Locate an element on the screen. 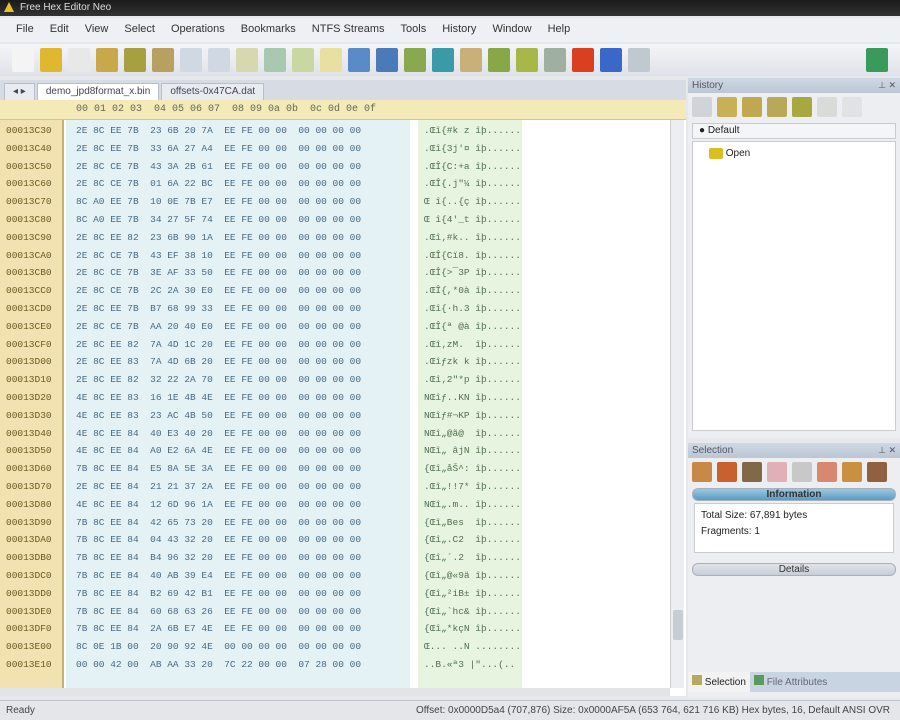  home-icon is located at coordinates (471, 60).